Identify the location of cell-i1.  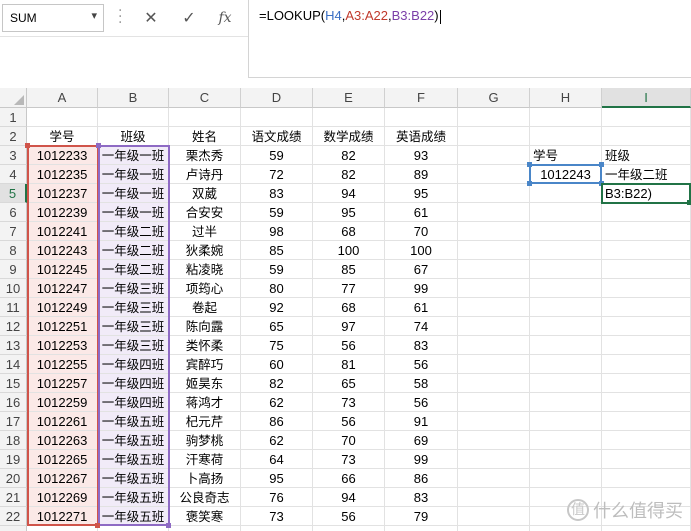
(646, 117).